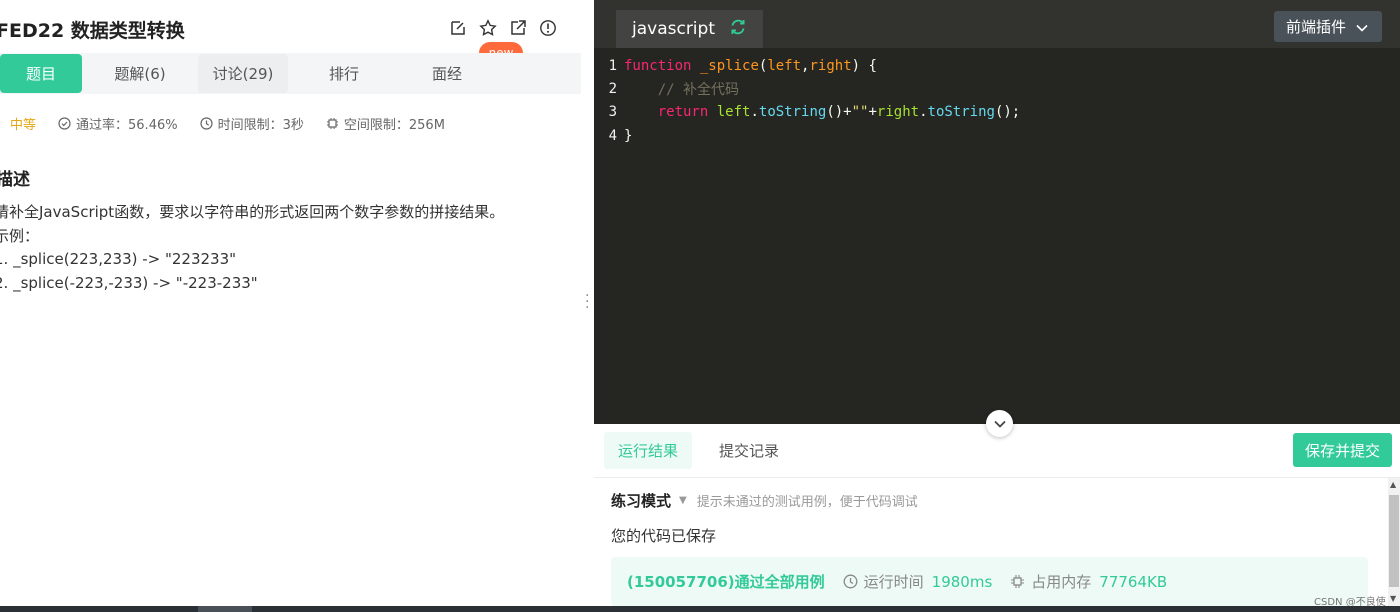 The height and width of the screenshot is (612, 1400). I want to click on info-icon, so click(548, 28).